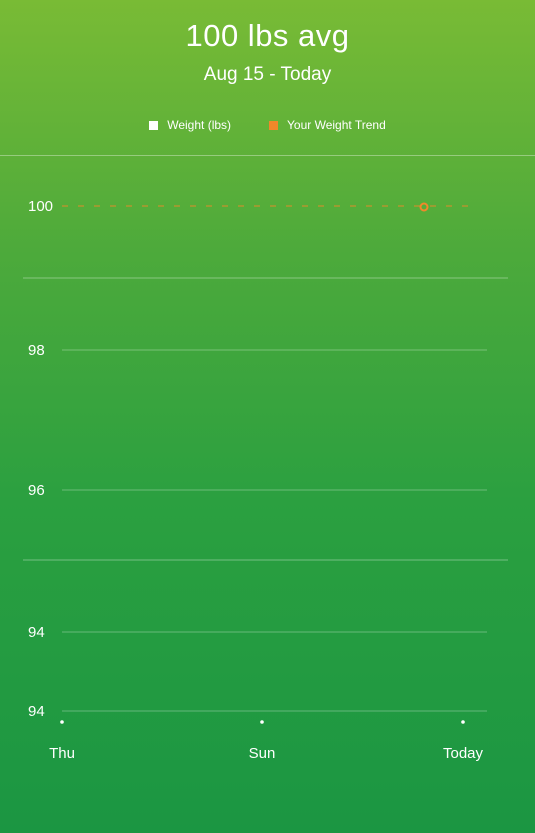 Image resolution: width=535 pixels, height=833 pixels. I want to click on y-tick-label: 100, so click(40, 206).